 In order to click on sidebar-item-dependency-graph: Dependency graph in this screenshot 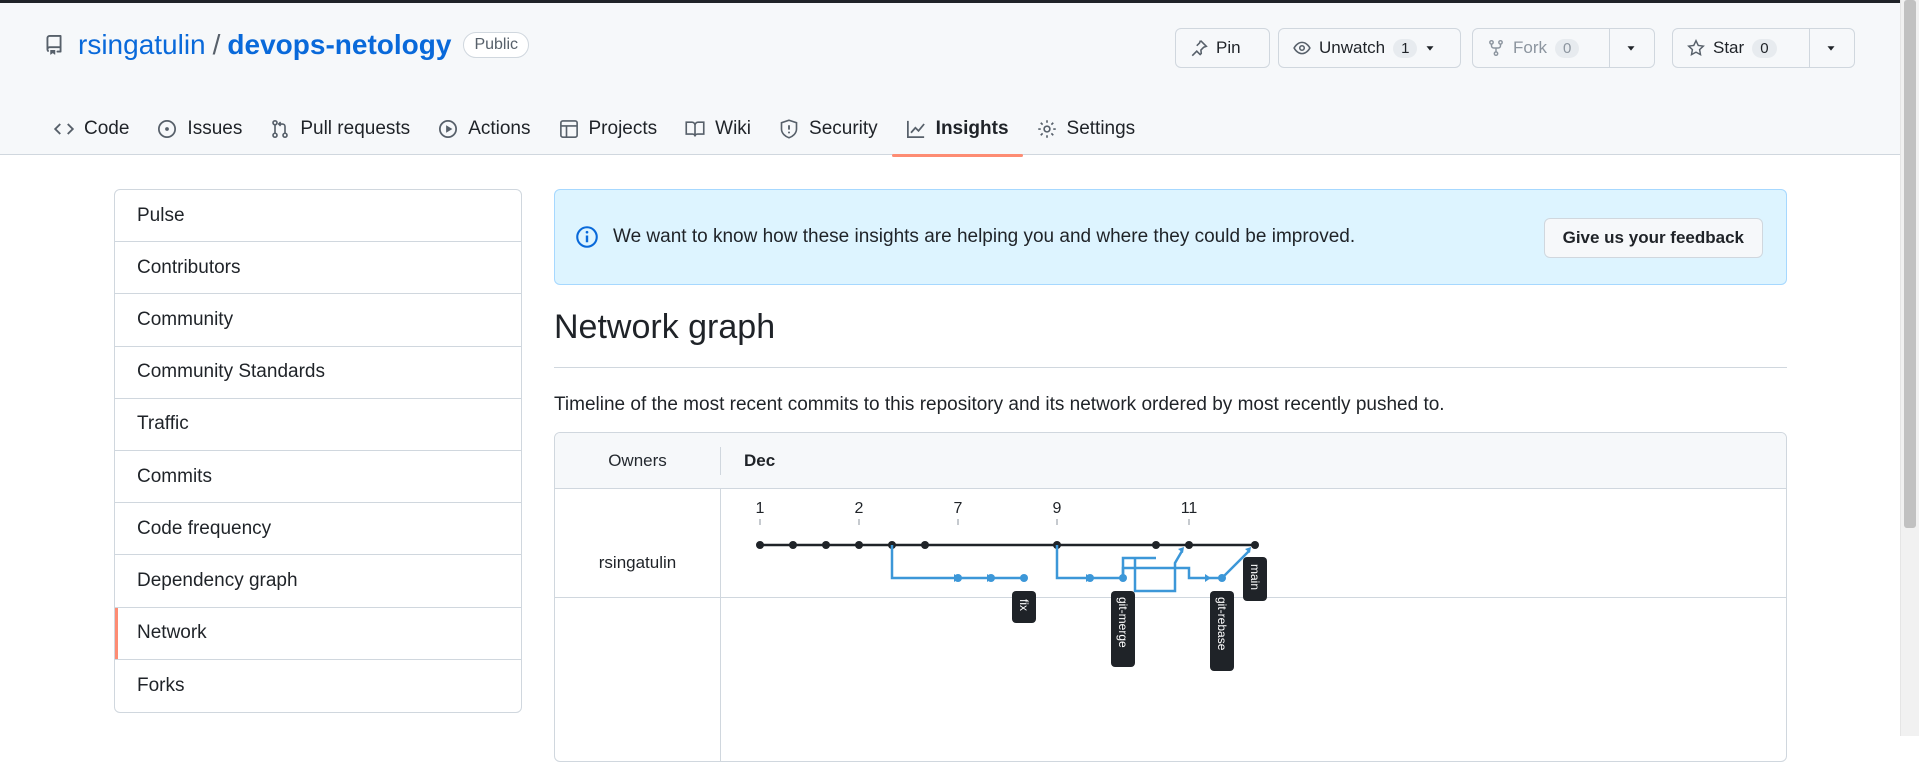, I will do `click(318, 581)`.